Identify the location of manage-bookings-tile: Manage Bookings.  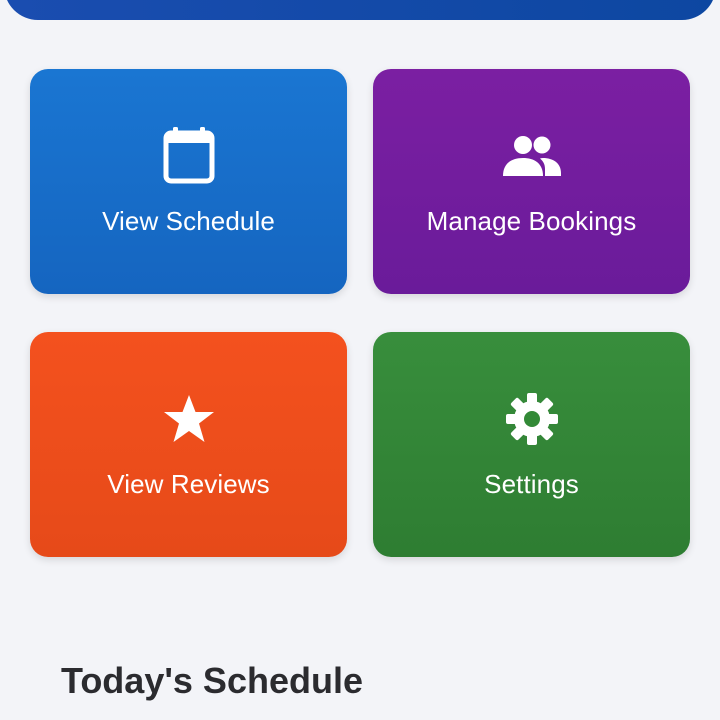
(531, 181).